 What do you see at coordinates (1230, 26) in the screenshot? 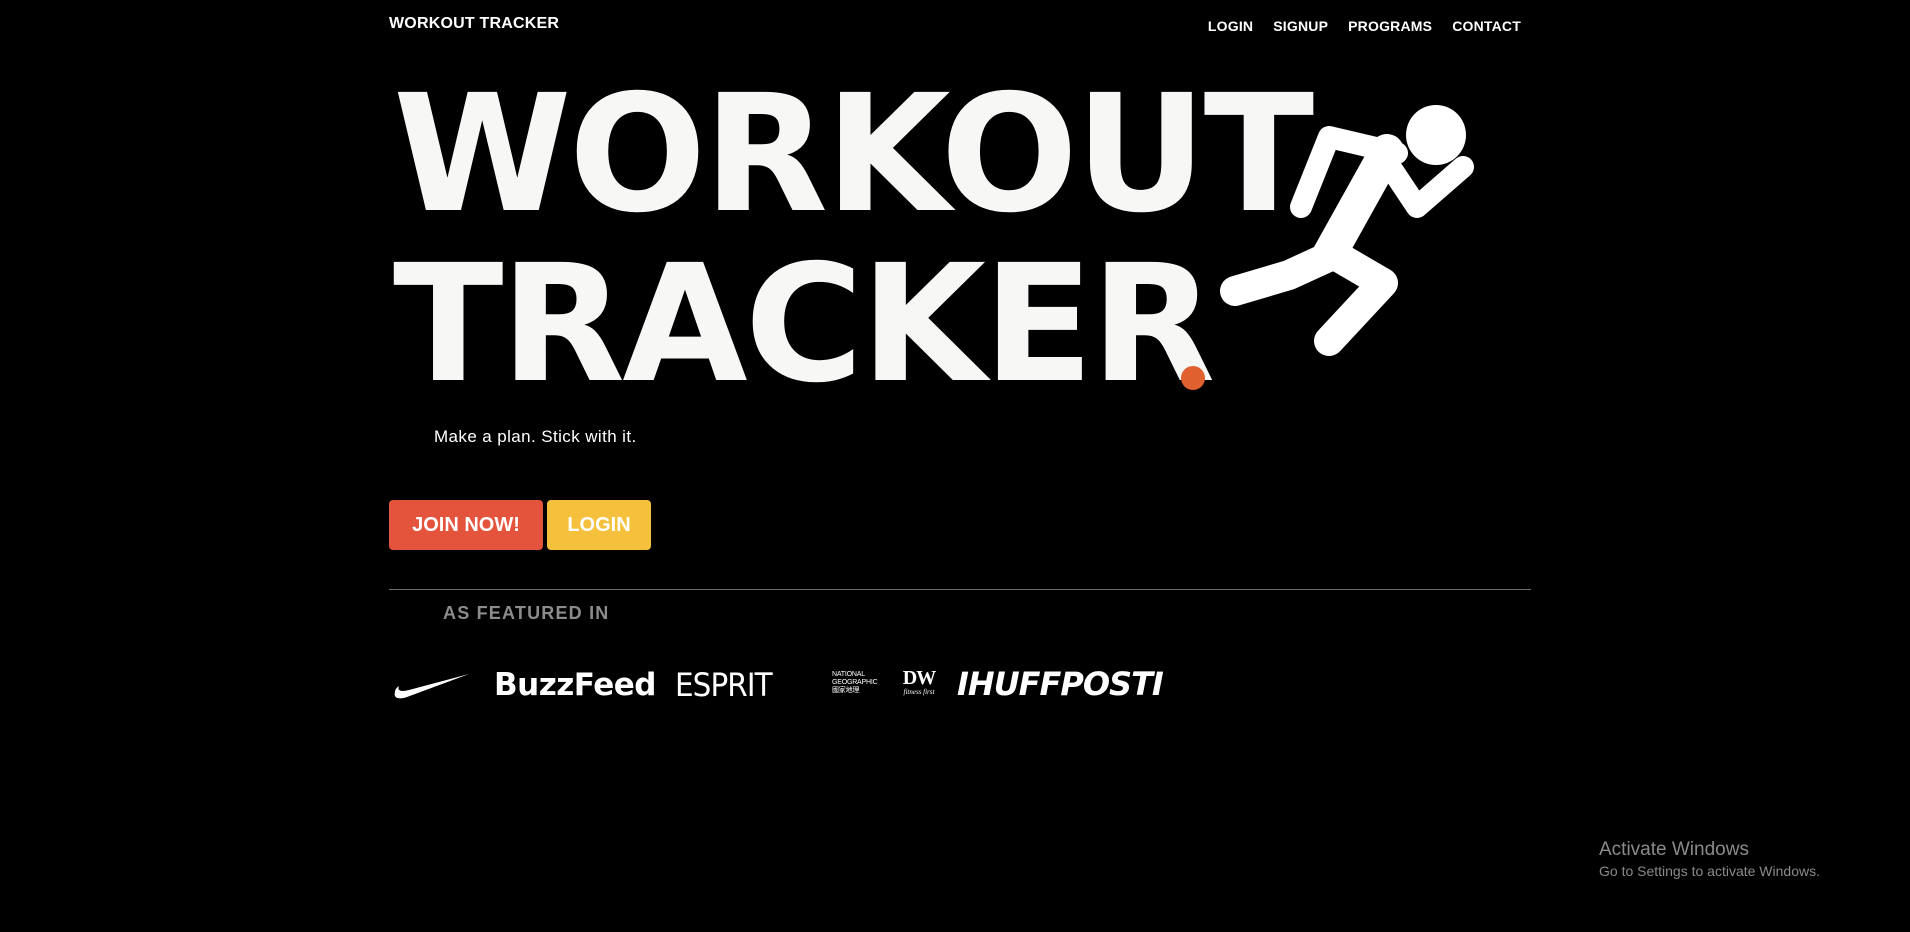
I see `nav-login-link: LOGIN` at bounding box center [1230, 26].